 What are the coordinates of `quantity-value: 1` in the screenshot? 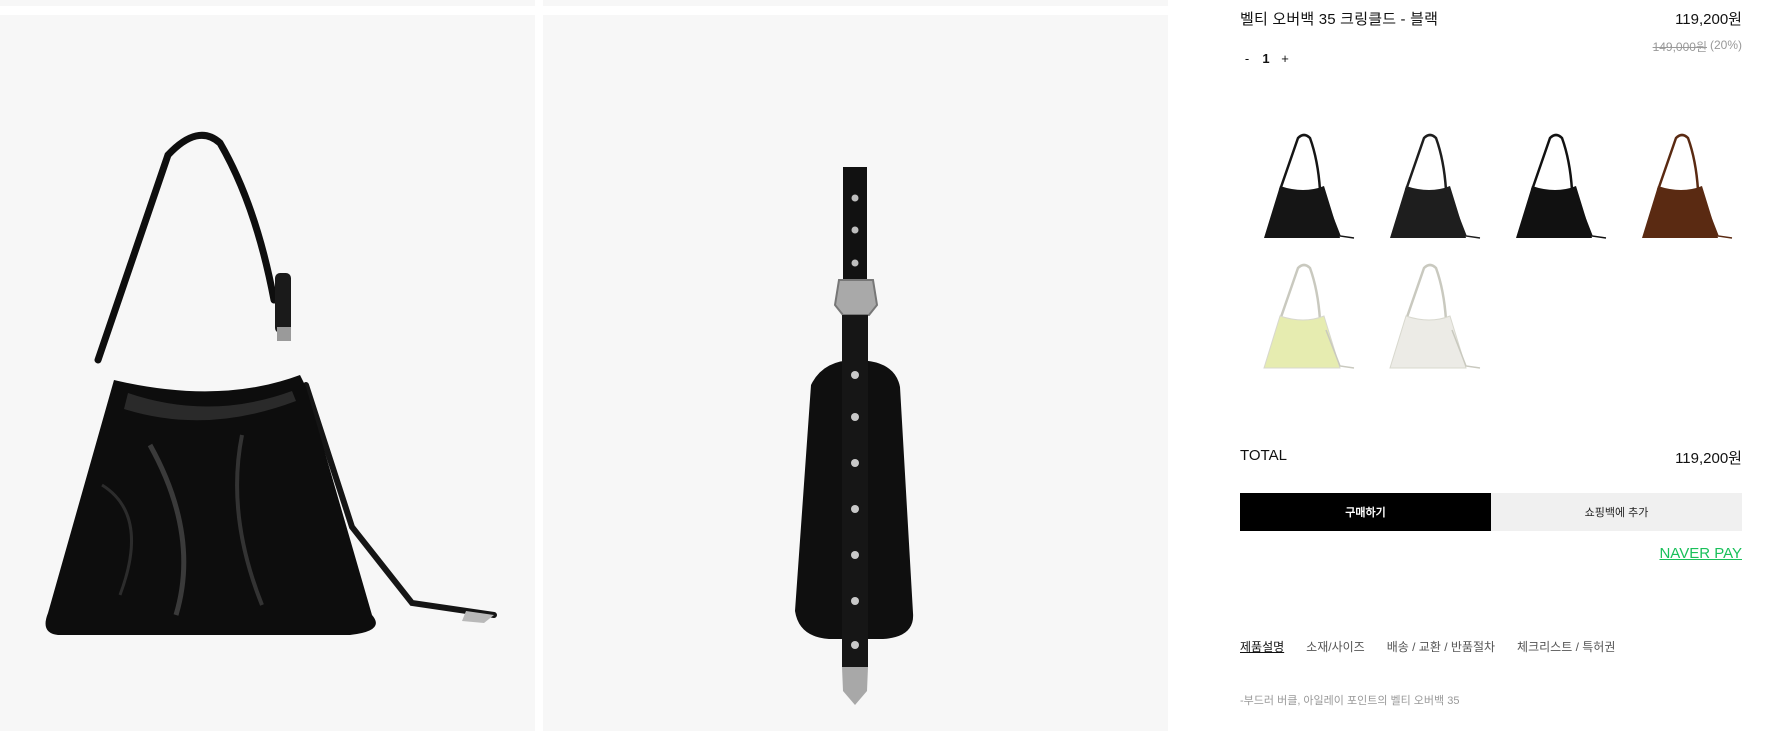 It's located at (1266, 58).